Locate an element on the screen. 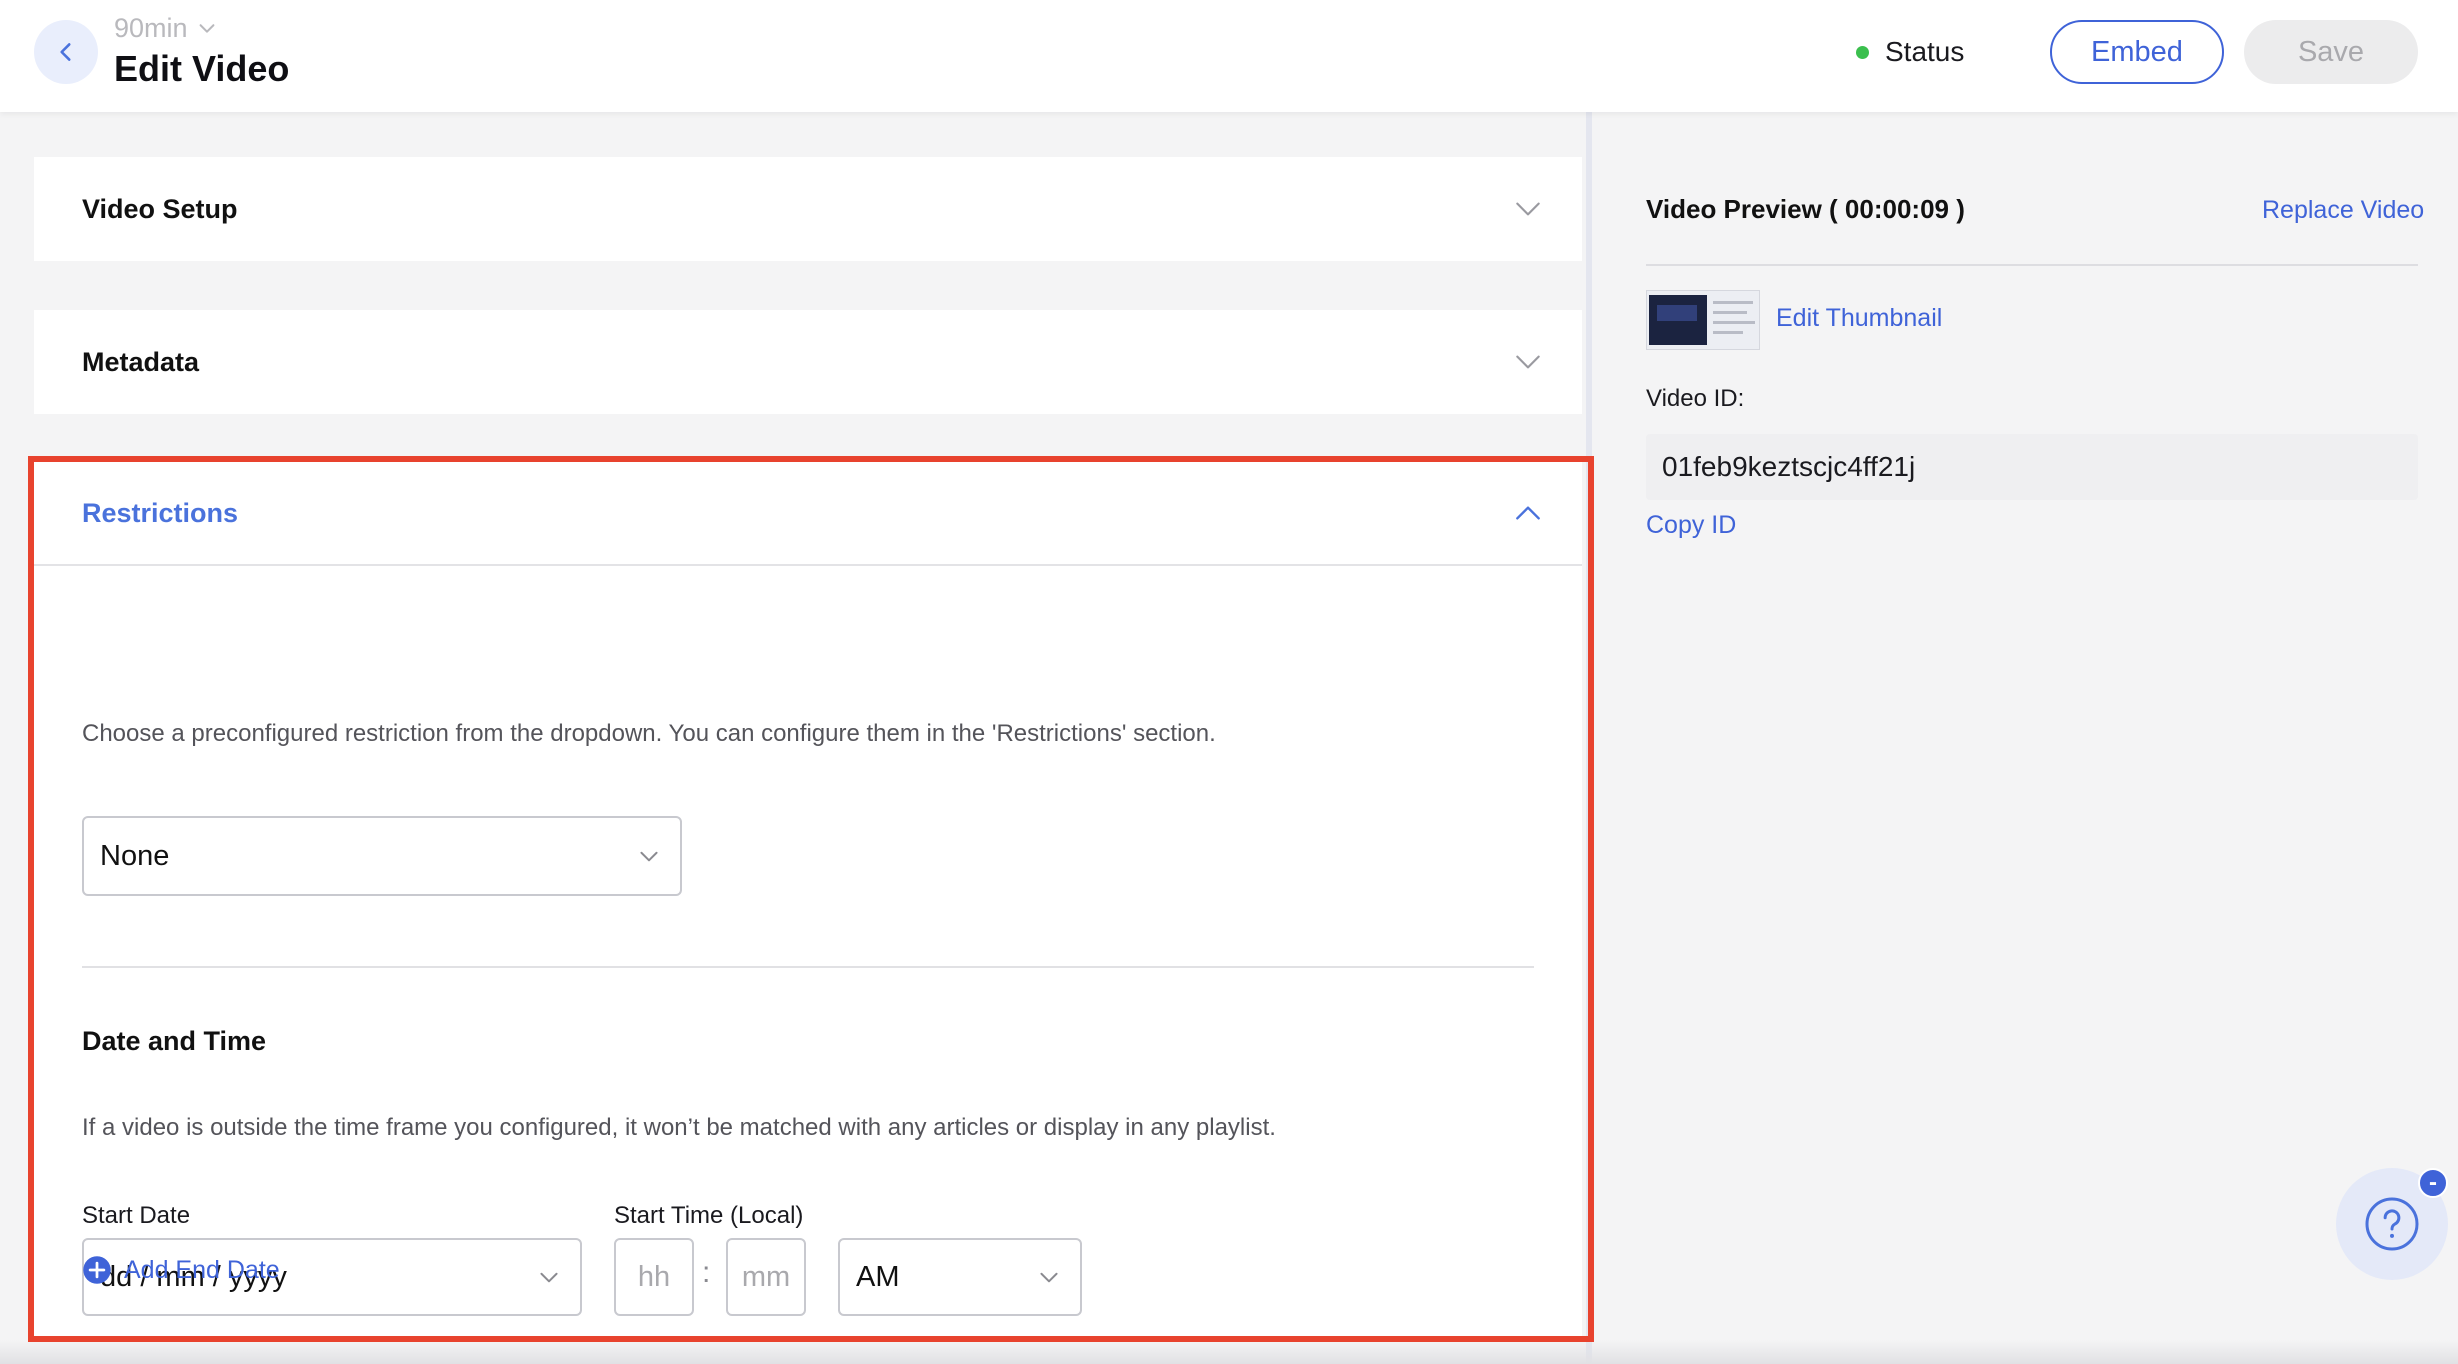 The height and width of the screenshot is (1364, 2458). start-time-label: Start Time (Local) is located at coordinates (709, 1215).